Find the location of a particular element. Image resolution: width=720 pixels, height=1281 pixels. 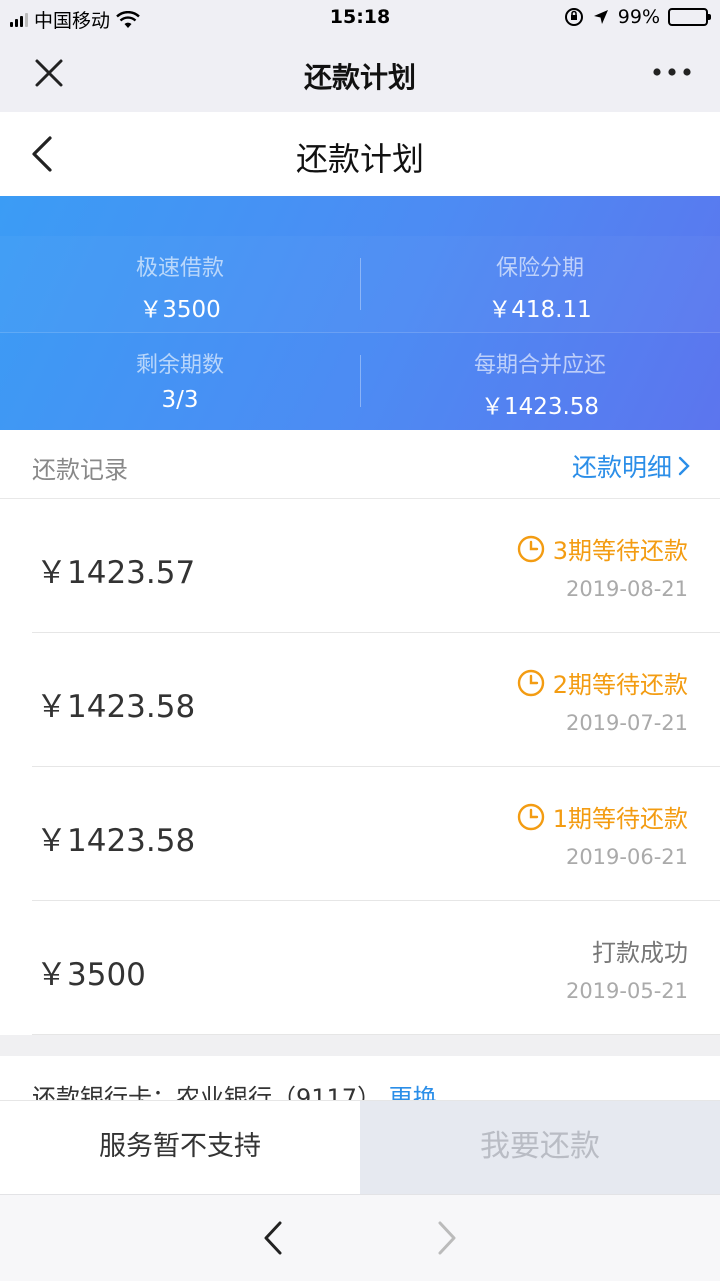

battery-percent: 99% is located at coordinates (638, 17).